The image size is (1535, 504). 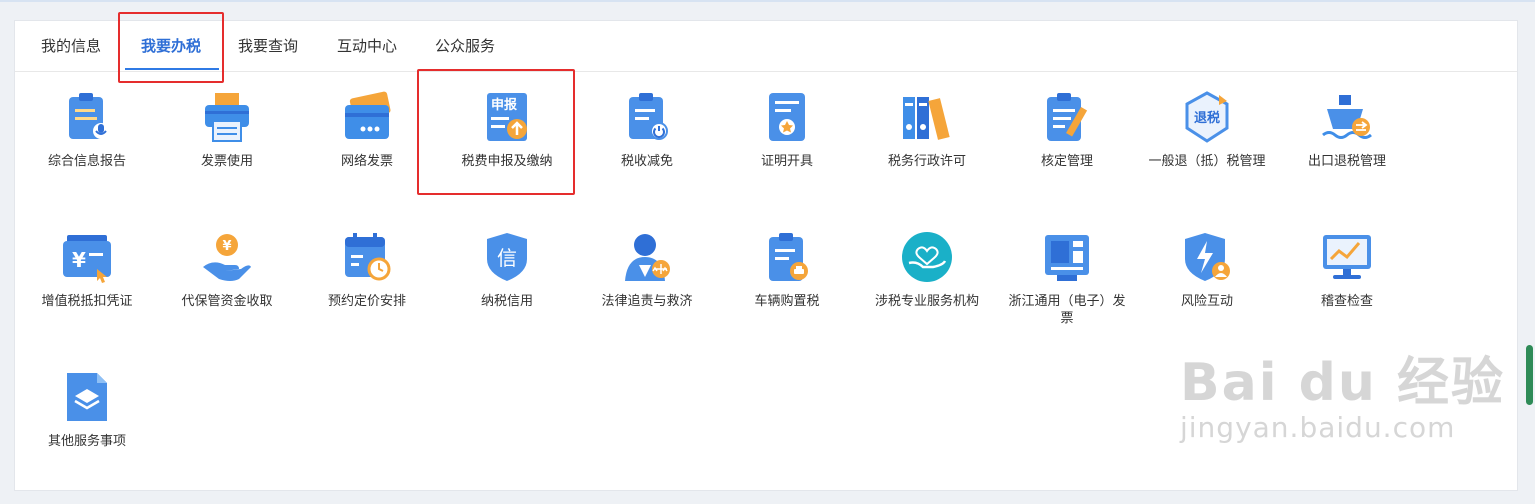 What do you see at coordinates (172, 69) in the screenshot?
I see `active-tab-indicator` at bounding box center [172, 69].